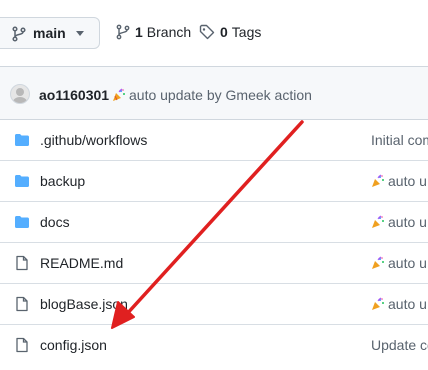 The image size is (428, 370). What do you see at coordinates (62, 181) in the screenshot?
I see `file-name: backup` at bounding box center [62, 181].